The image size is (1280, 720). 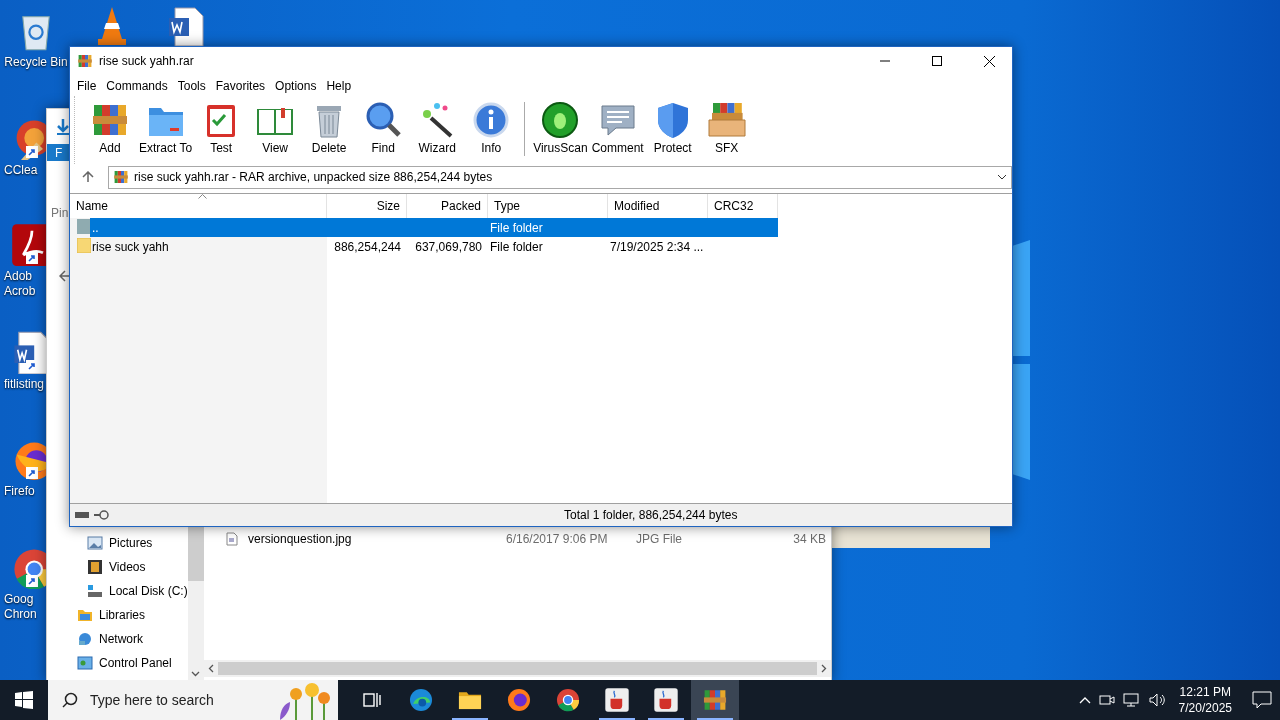 What do you see at coordinates (117, 567) in the screenshot?
I see `nav-item: Videos` at bounding box center [117, 567].